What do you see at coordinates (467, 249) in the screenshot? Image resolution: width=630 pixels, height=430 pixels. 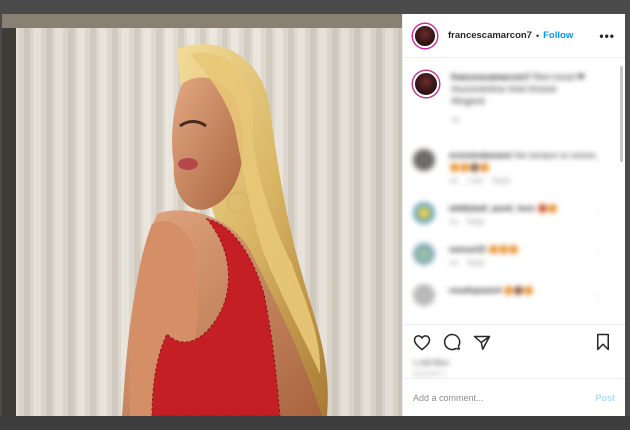 I see `comment-username: zanuar22` at bounding box center [467, 249].